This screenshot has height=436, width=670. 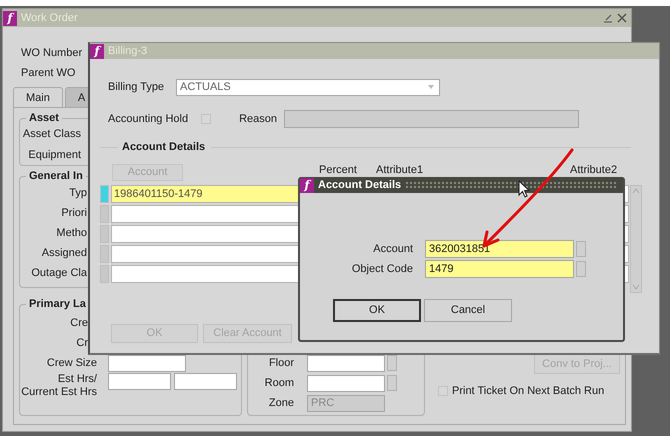 What do you see at coordinates (63, 253) in the screenshot?
I see `field-label: Assigned` at bounding box center [63, 253].